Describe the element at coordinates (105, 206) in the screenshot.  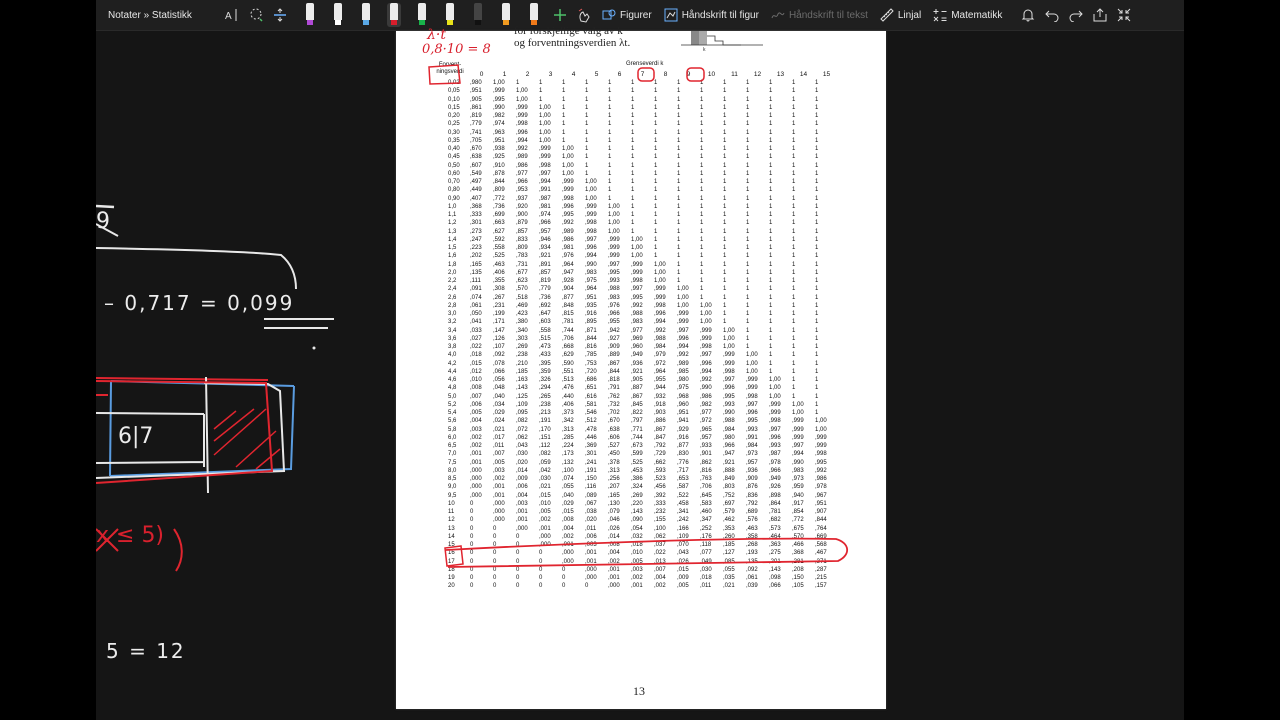
I see `ink-fragment-9-stroke` at that location.